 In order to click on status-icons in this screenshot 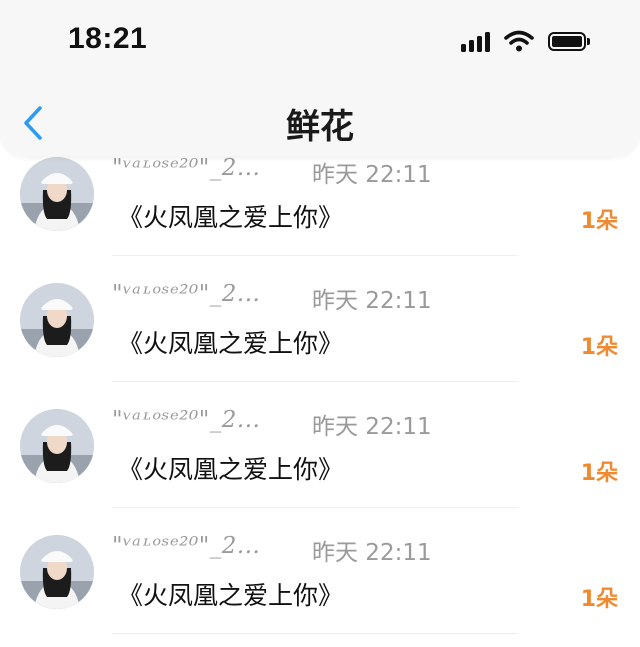, I will do `click(525, 41)`.